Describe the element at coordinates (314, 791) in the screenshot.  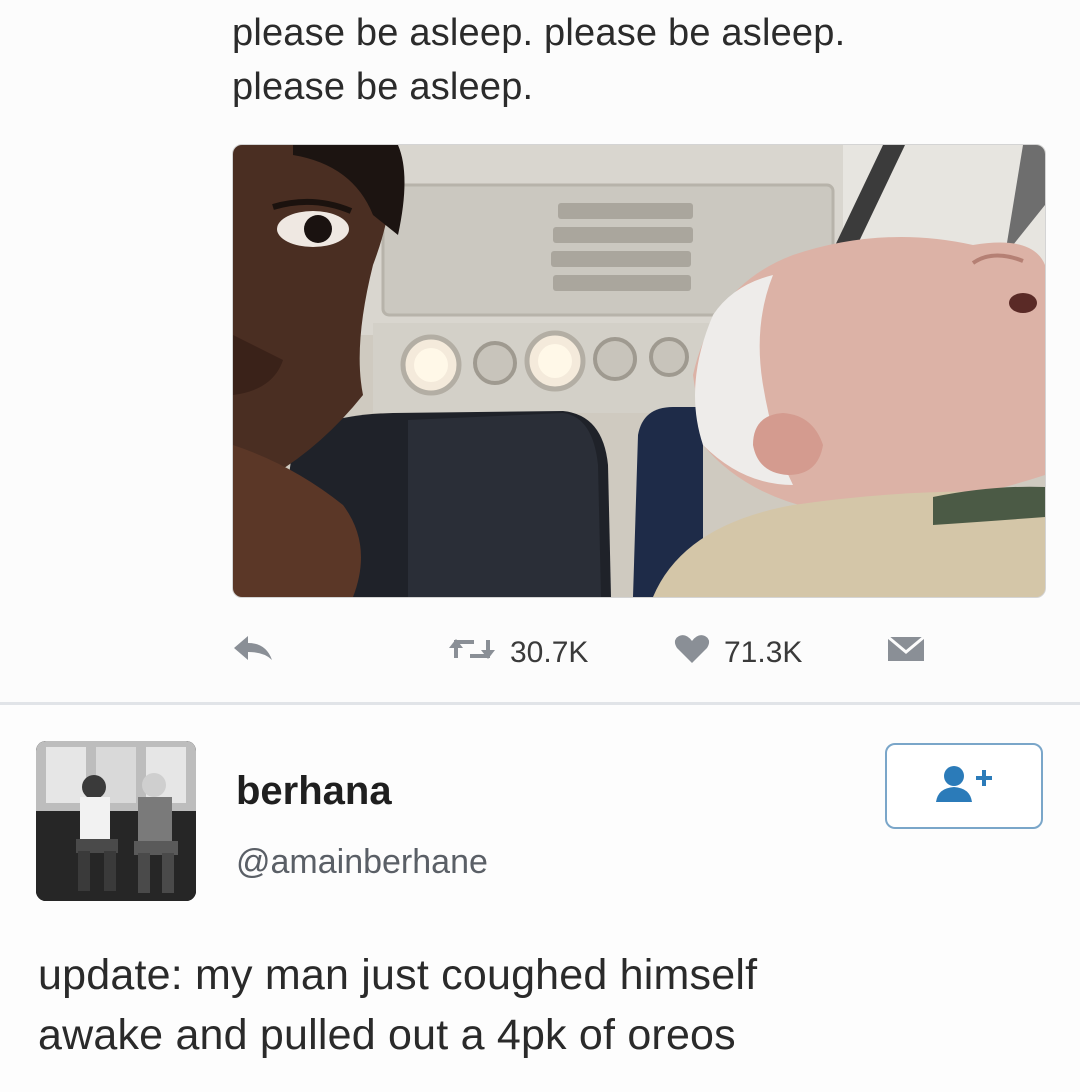
I see `display-name: berhana` at that location.